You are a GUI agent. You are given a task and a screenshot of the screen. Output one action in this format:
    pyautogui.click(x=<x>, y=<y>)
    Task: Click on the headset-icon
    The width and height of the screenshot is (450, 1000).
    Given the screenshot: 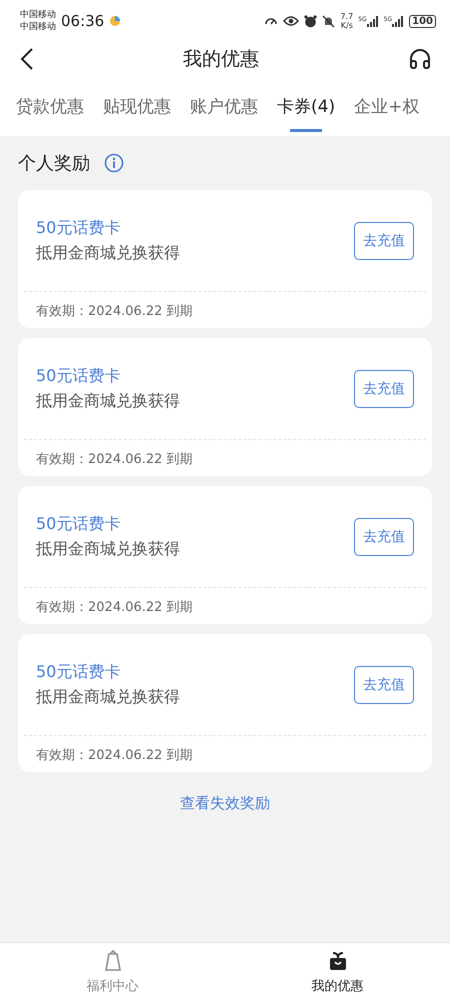 What is the action you would take?
    pyautogui.click(x=420, y=59)
    